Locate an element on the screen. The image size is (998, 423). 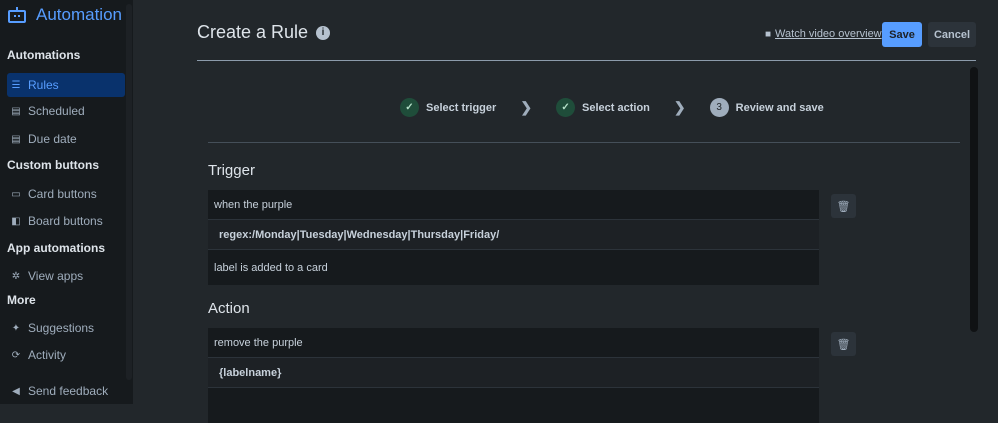
stepper-divider is located at coordinates (584, 142).